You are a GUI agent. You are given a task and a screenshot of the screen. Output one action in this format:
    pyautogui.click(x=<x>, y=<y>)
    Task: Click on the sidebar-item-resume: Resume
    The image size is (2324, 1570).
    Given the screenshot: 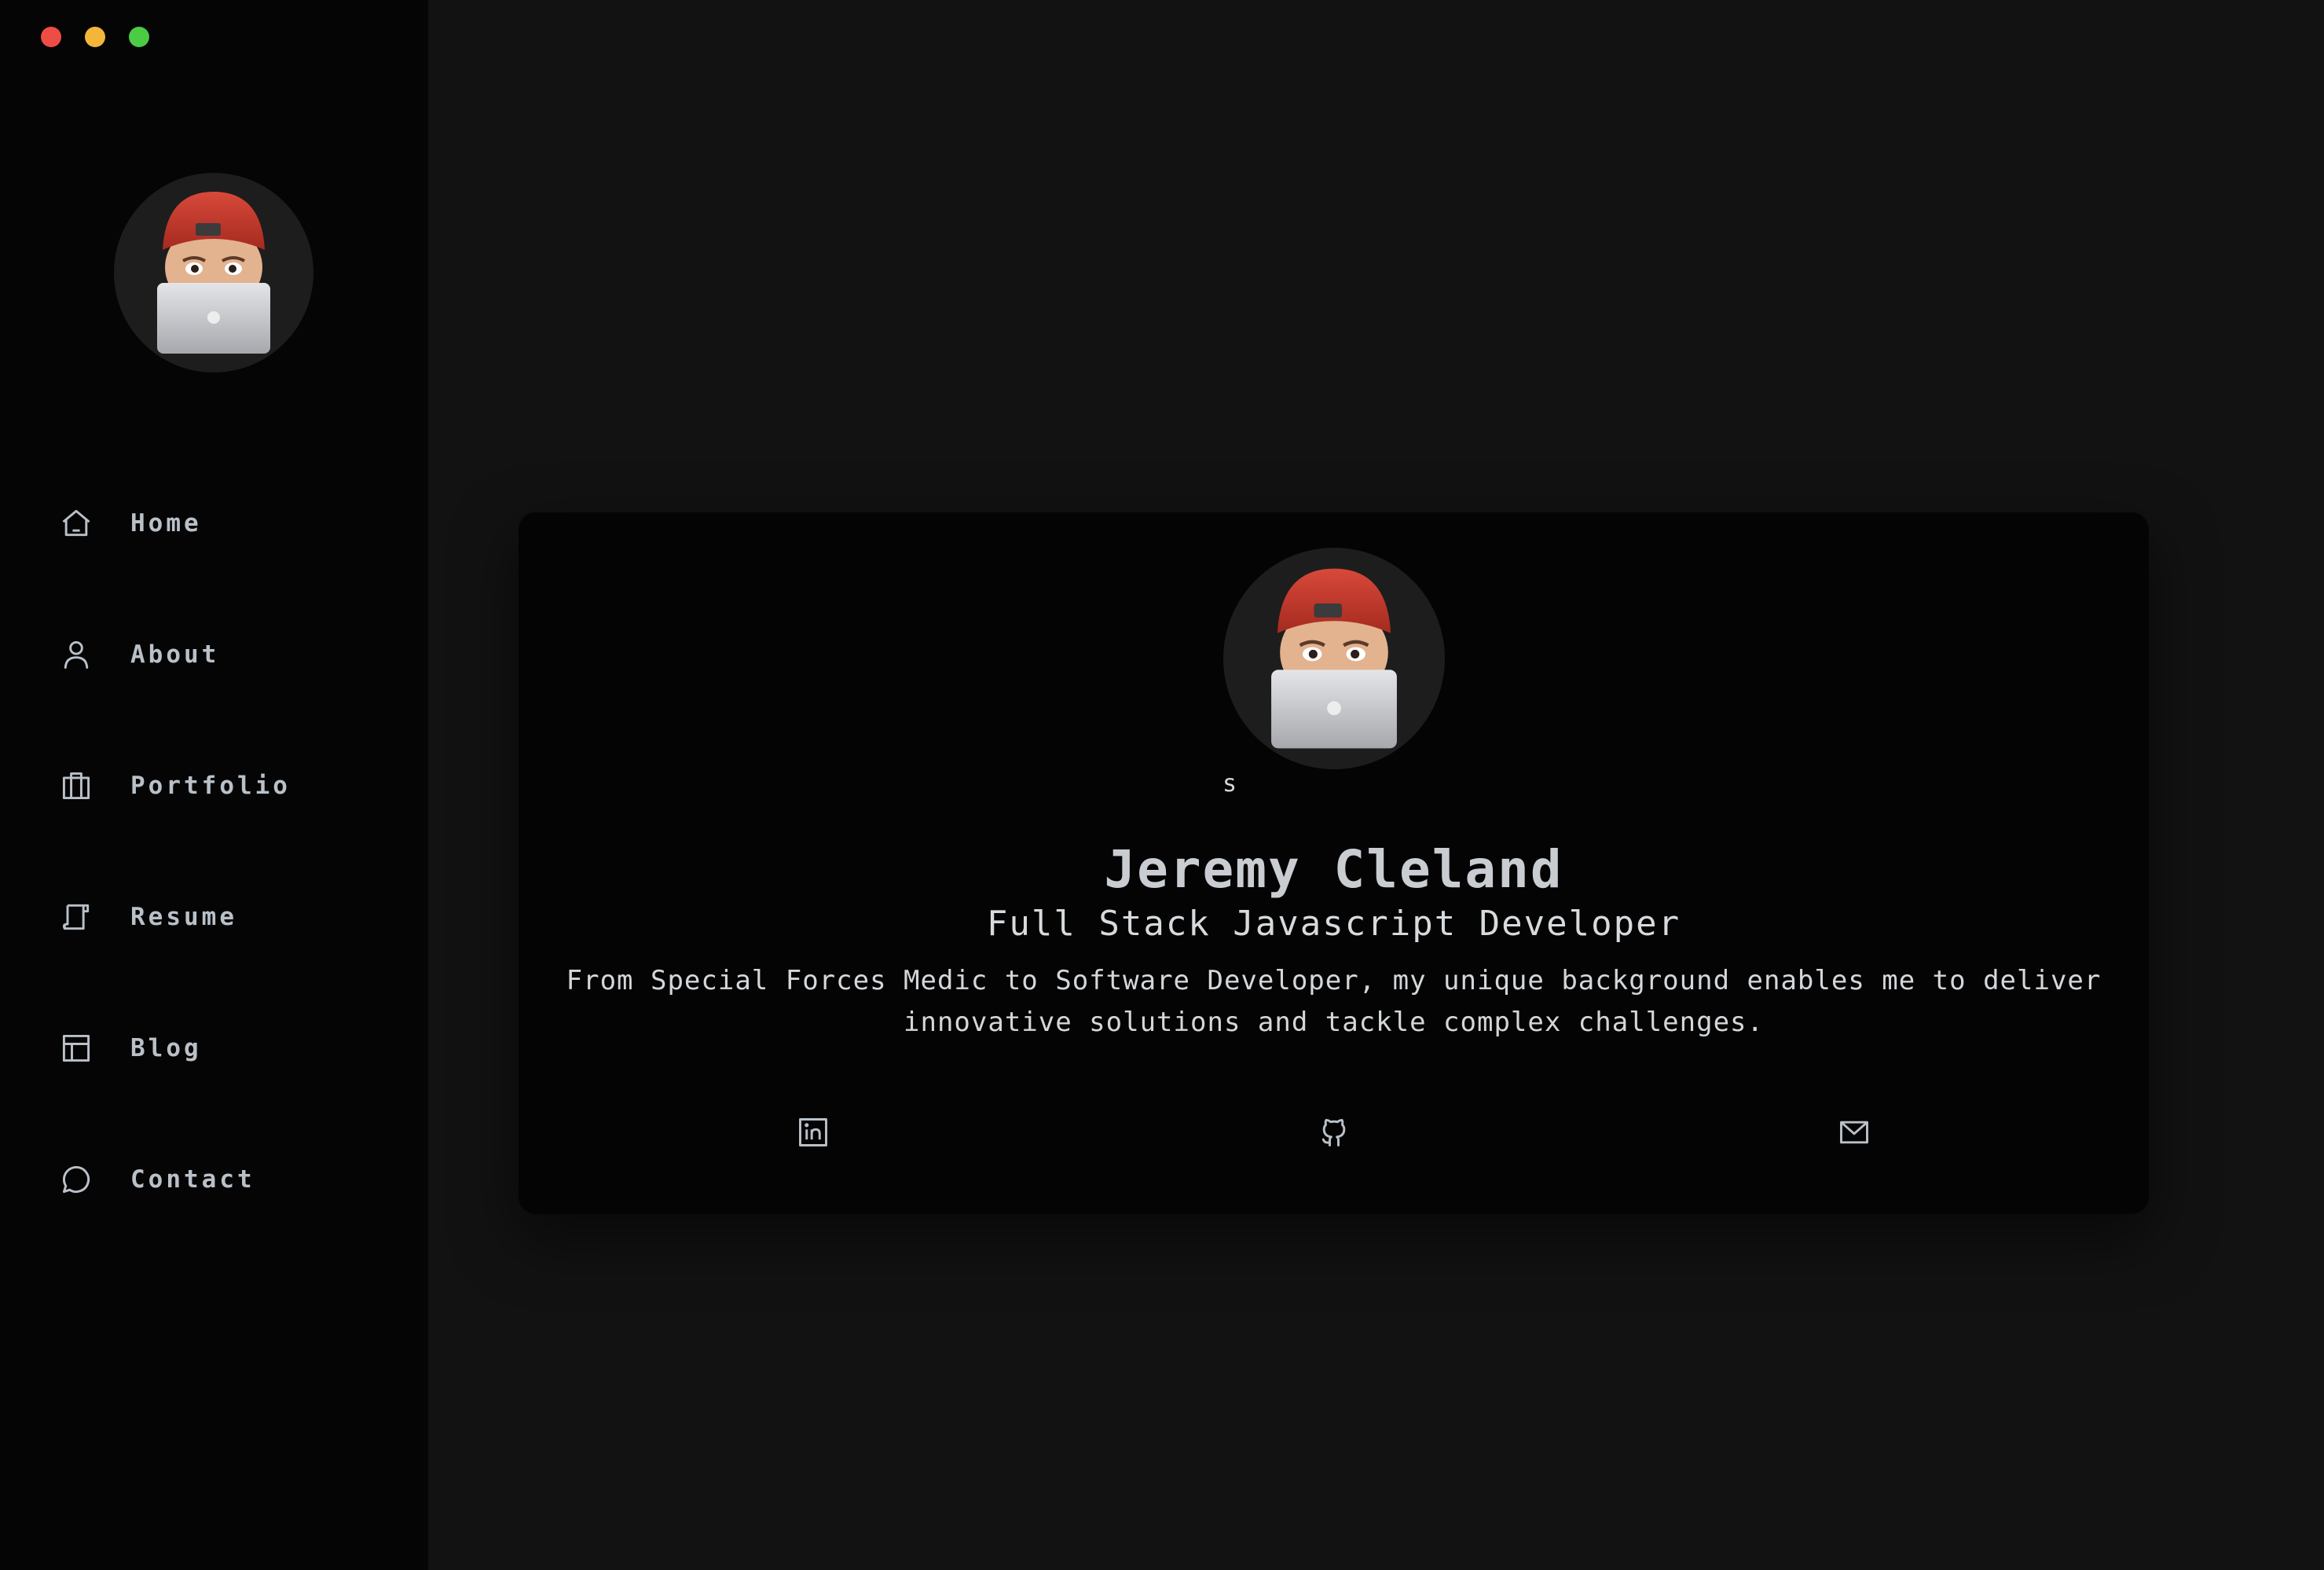 What is the action you would take?
    pyautogui.click(x=214, y=917)
    